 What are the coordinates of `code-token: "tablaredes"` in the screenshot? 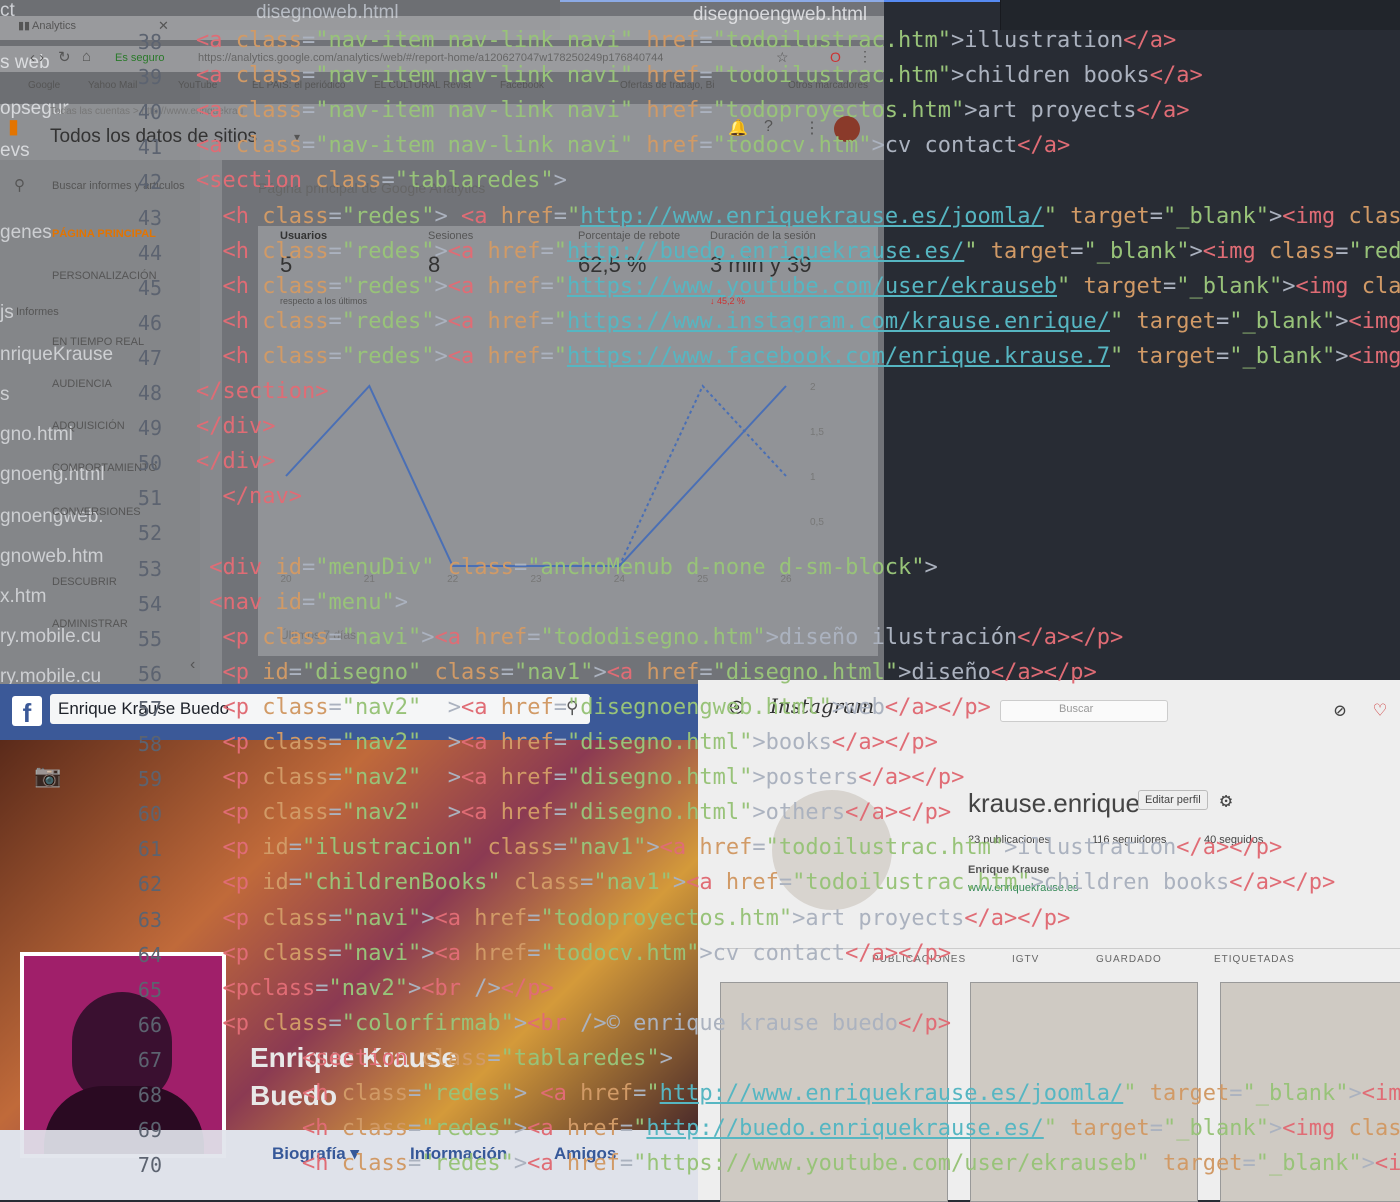 It's located at (474, 181).